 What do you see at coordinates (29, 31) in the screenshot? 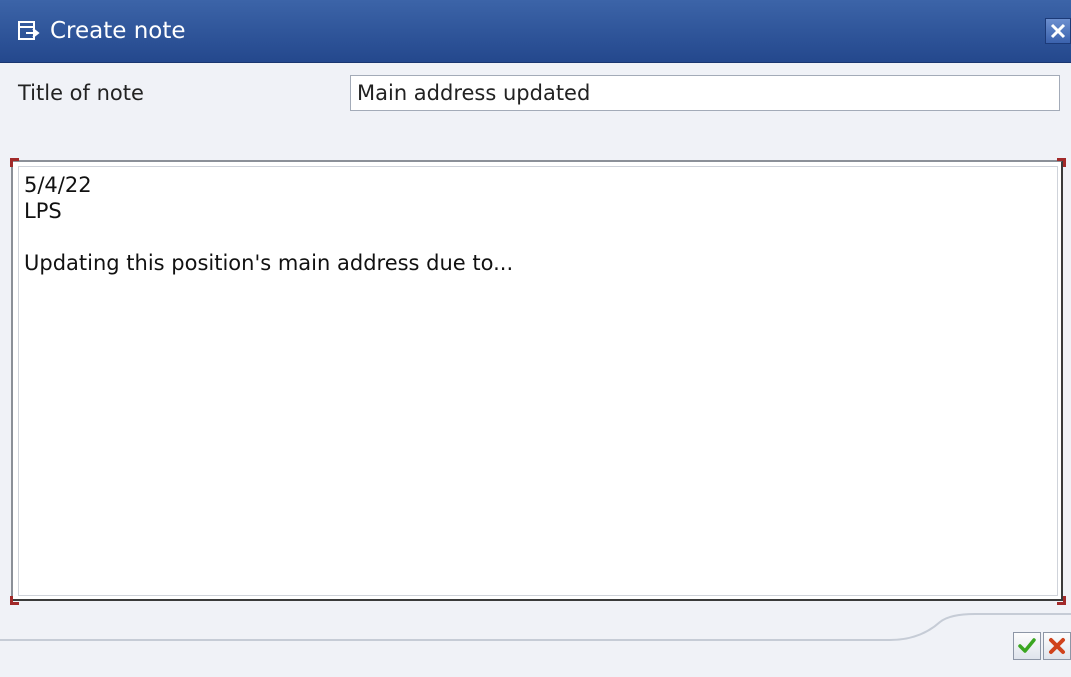
I see `note-edit-icon` at bounding box center [29, 31].